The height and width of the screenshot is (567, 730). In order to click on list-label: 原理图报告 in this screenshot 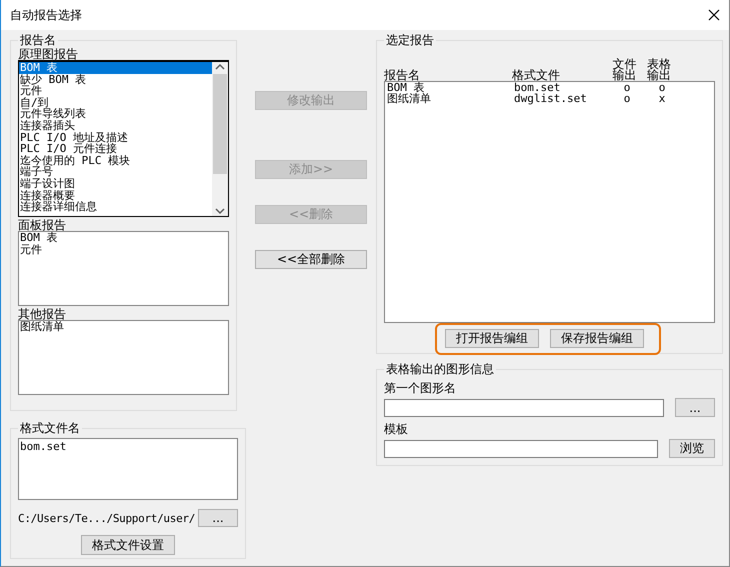, I will do `click(48, 54)`.